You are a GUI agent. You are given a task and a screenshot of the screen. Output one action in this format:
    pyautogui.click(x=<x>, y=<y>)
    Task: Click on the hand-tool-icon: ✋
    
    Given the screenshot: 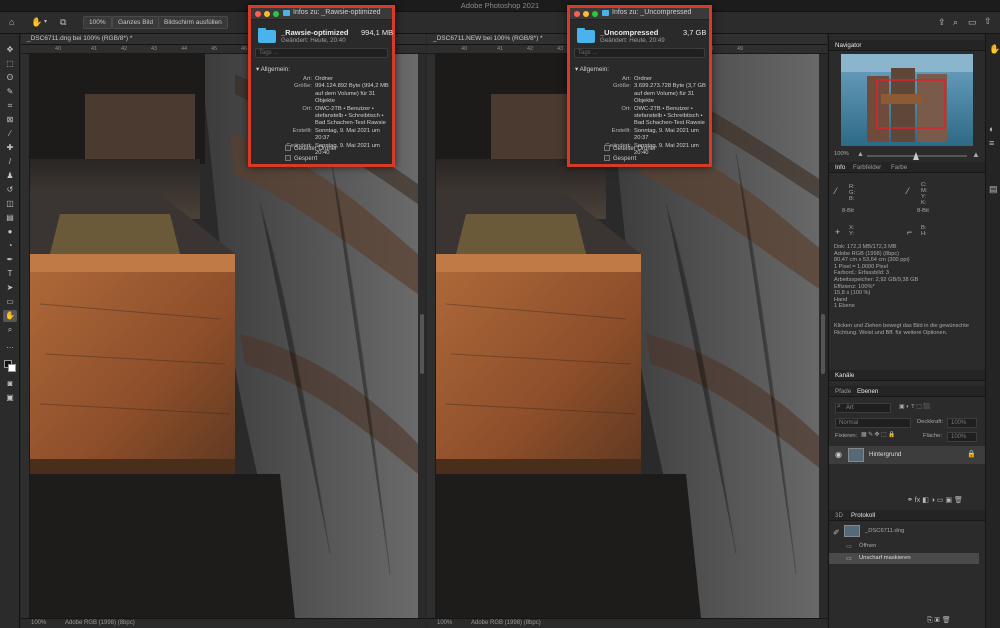 What is the action you would take?
    pyautogui.click(x=36, y=22)
    